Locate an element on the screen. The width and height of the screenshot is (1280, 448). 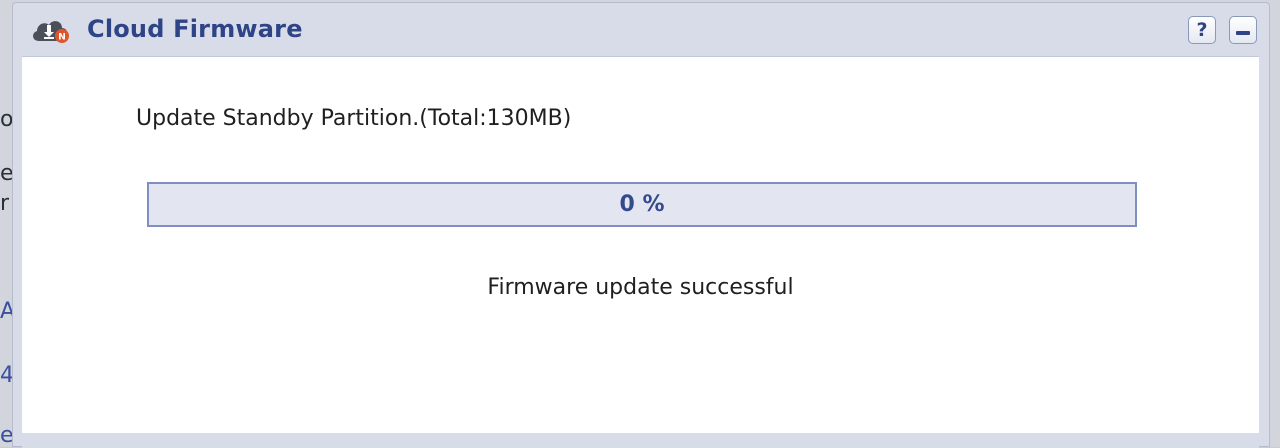
dialog-titlebar: N Cloud Firmware ? is located at coordinates (641, 29).